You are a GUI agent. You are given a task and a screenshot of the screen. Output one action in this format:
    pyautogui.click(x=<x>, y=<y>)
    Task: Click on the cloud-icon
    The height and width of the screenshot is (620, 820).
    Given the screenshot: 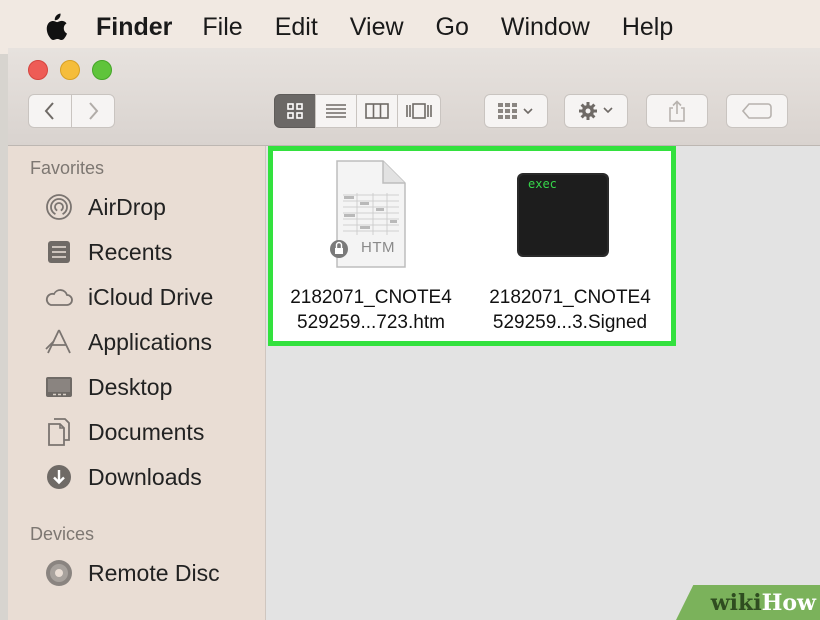 What is the action you would take?
    pyautogui.click(x=59, y=297)
    